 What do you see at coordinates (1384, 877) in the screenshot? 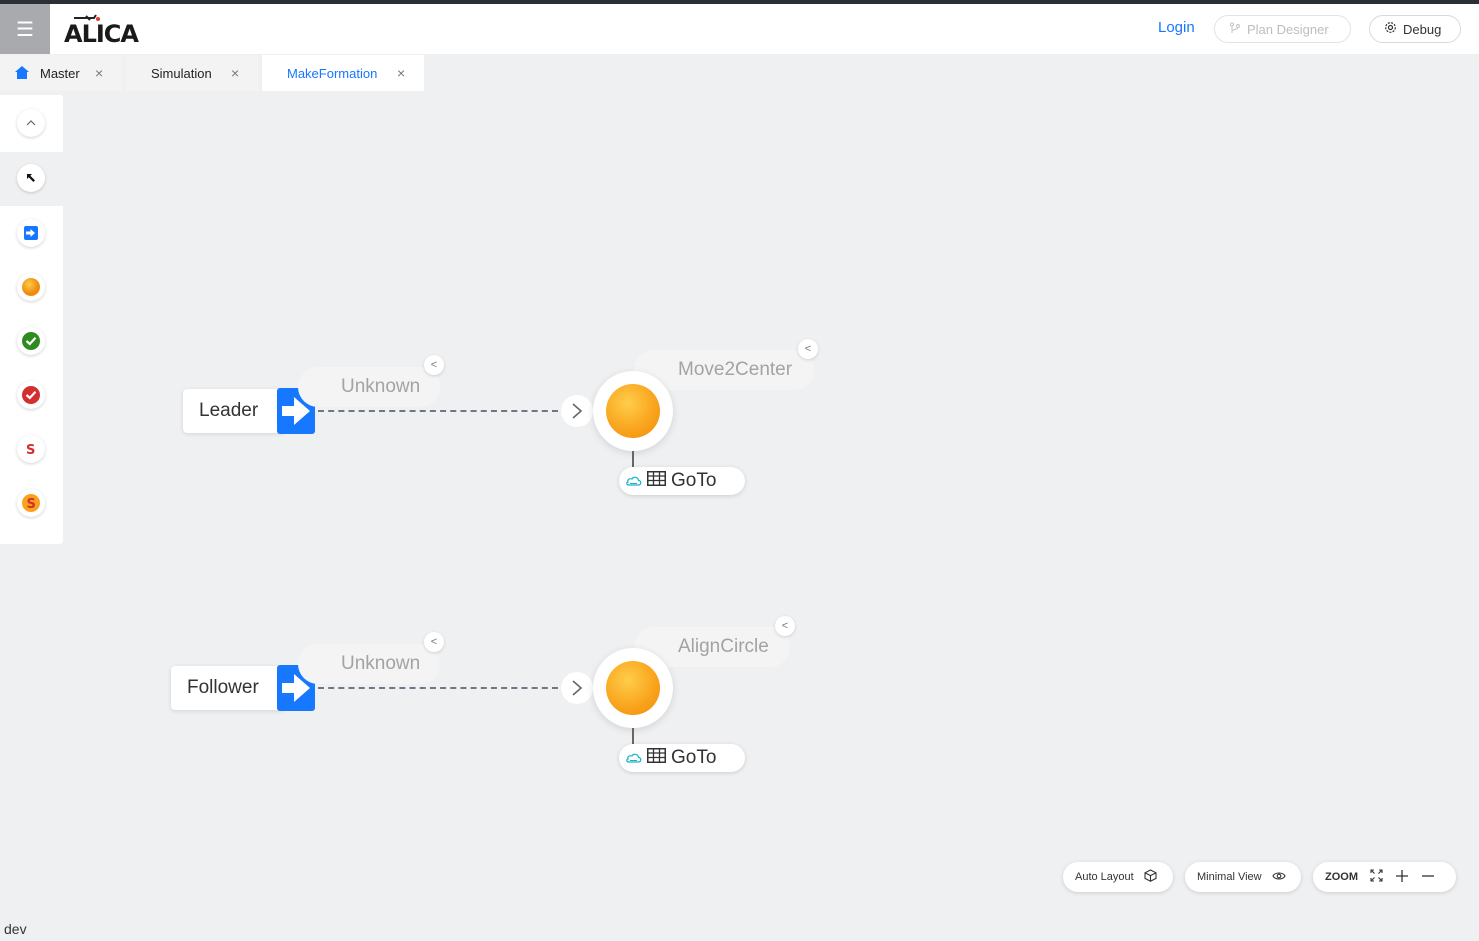
I see `zoom-controls: ZOOM` at bounding box center [1384, 877].